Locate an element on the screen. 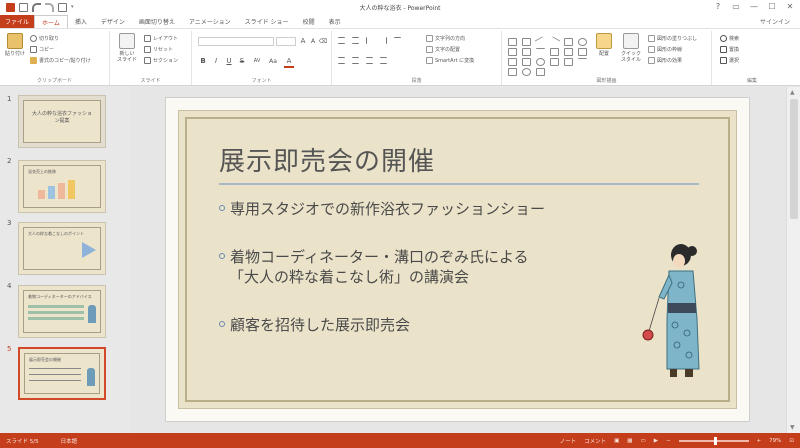 This screenshot has width=800, height=448. tab-home: ホーム is located at coordinates (51, 21).